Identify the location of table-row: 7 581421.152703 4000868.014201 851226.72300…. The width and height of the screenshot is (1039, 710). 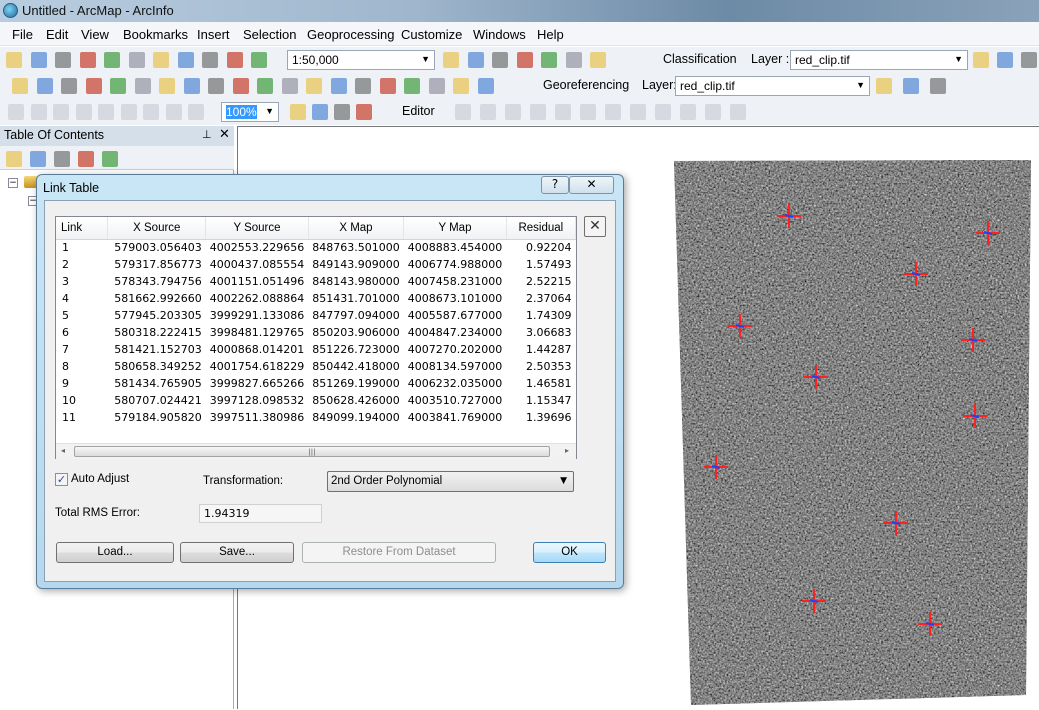
(316, 349).